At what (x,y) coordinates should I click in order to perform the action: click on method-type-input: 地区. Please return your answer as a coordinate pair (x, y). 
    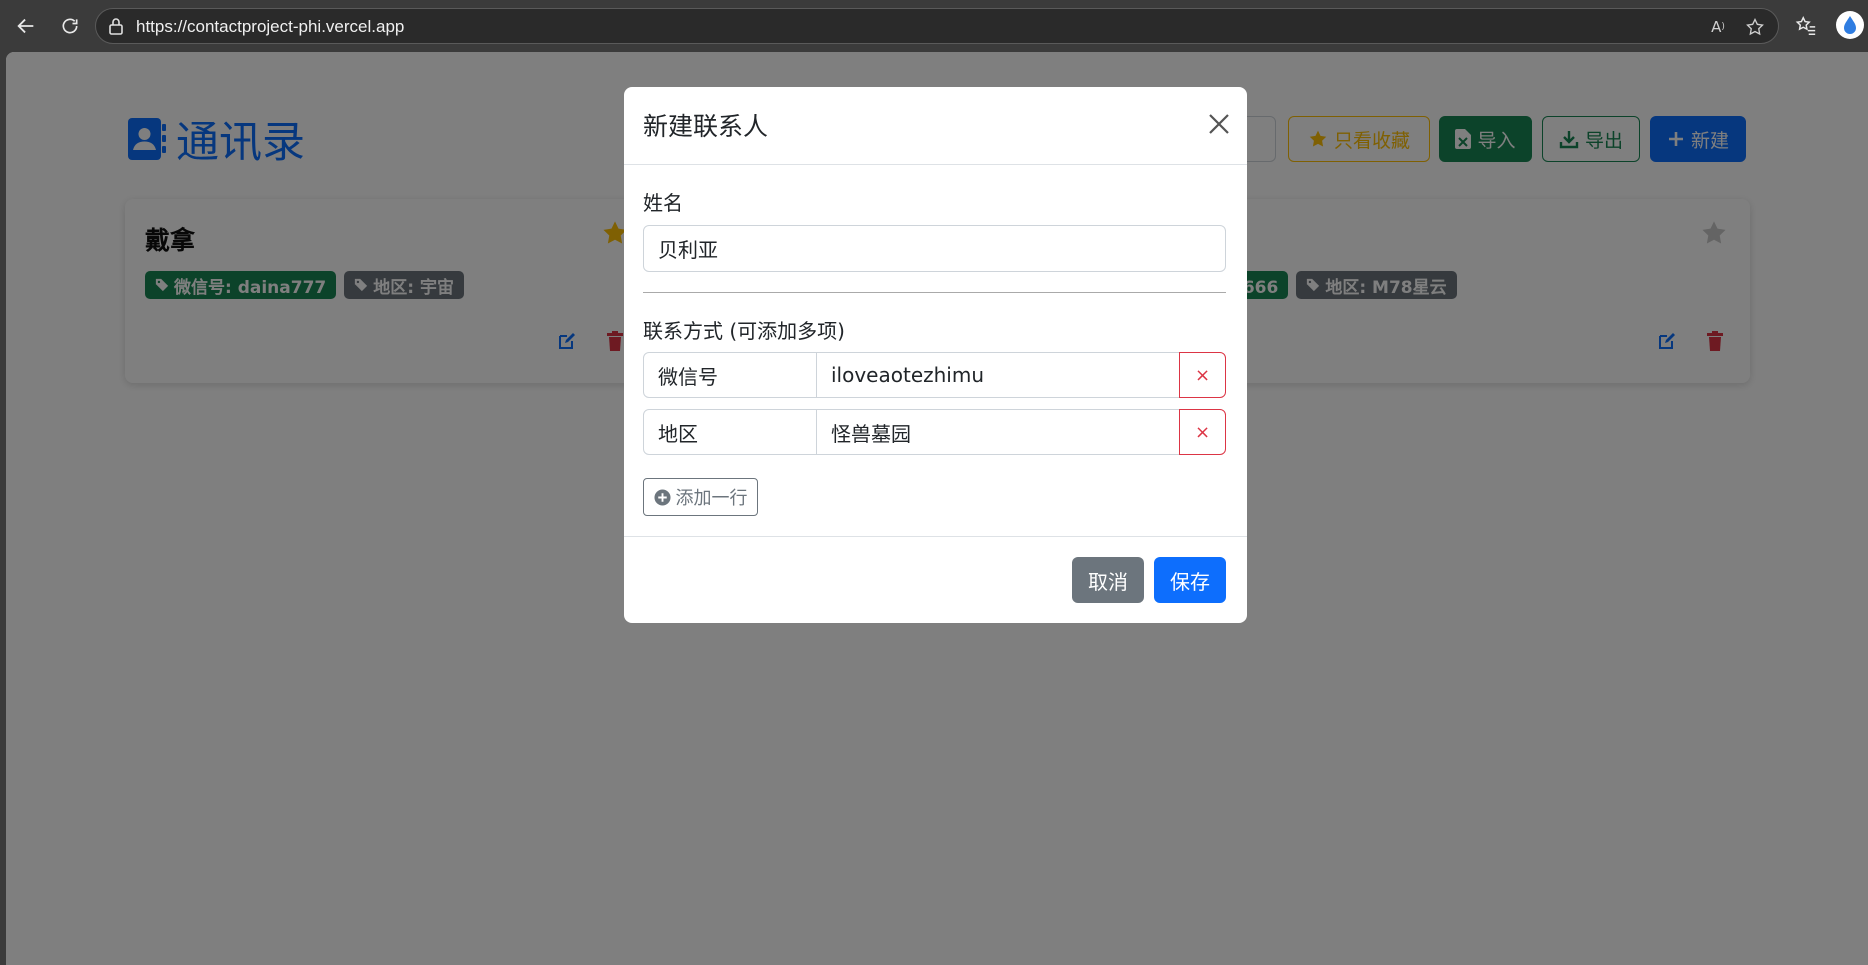
    Looking at the image, I should click on (730, 432).